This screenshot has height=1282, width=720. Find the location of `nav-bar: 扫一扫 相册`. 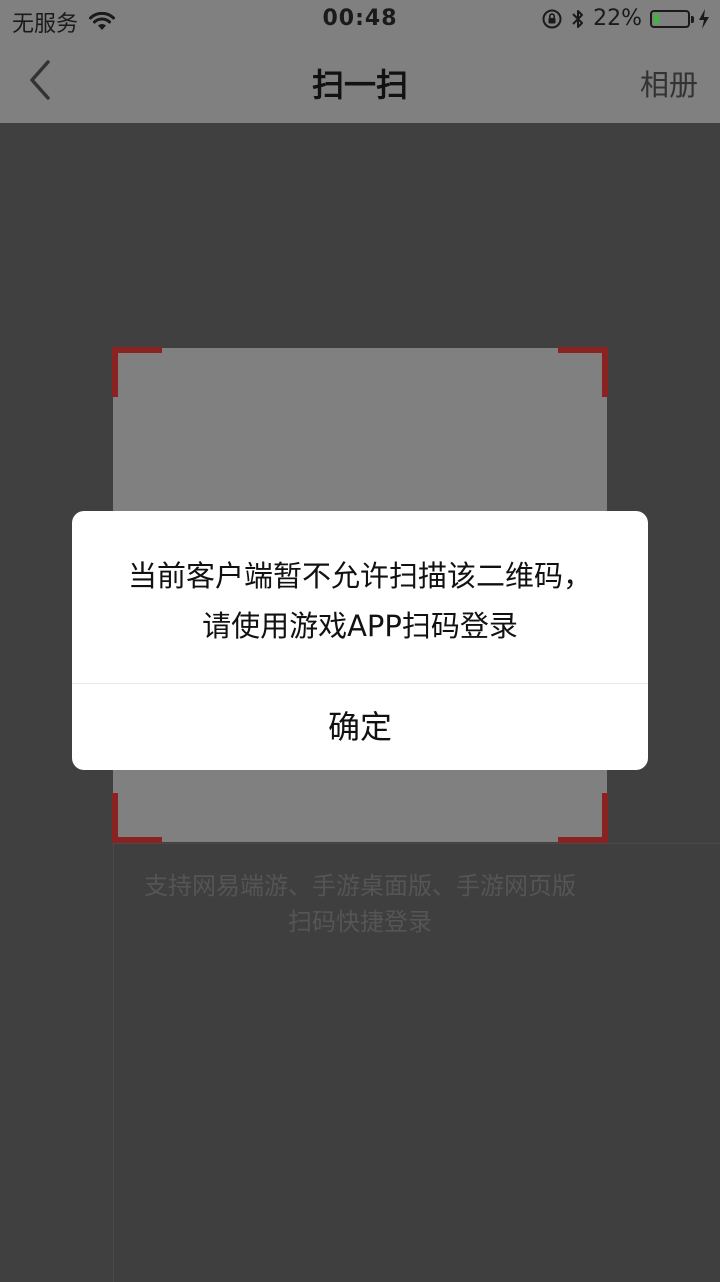

nav-bar: 扫一扫 相册 is located at coordinates (360, 81).